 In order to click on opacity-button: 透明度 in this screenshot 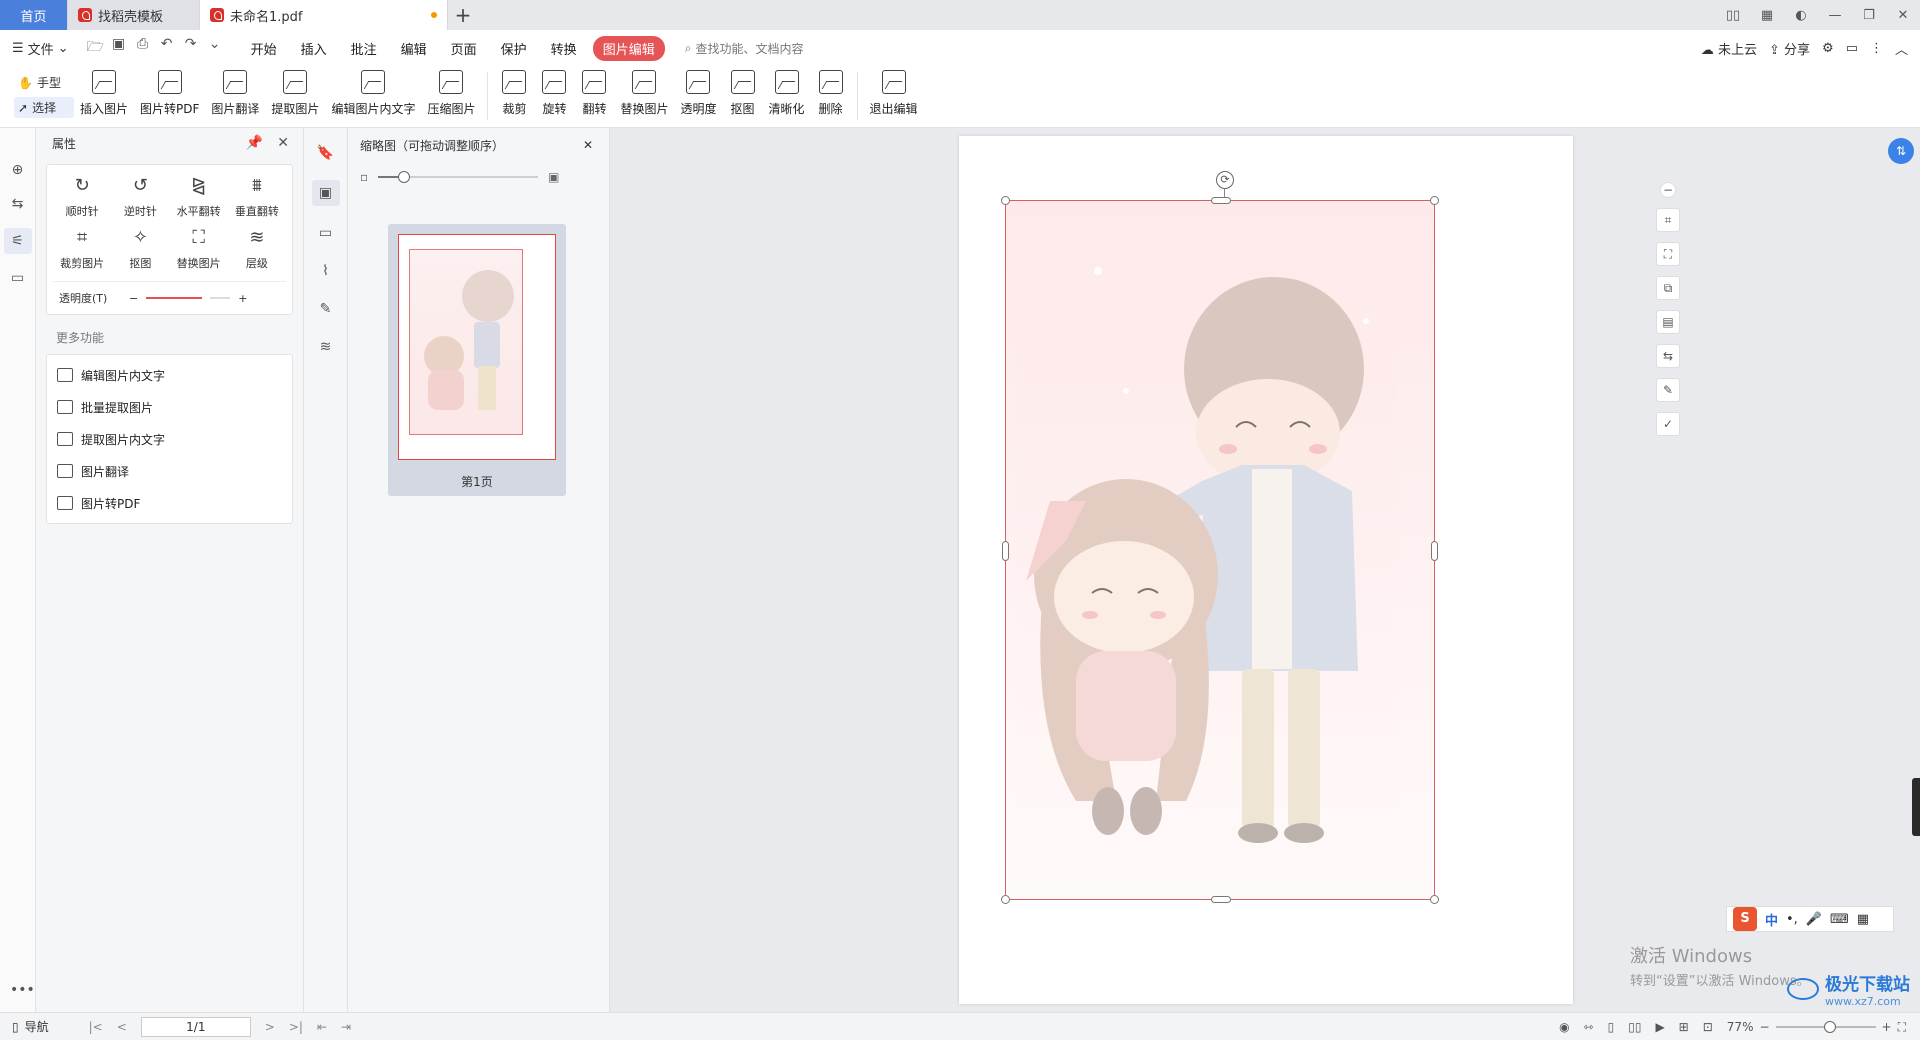, I will do `click(698, 91)`.